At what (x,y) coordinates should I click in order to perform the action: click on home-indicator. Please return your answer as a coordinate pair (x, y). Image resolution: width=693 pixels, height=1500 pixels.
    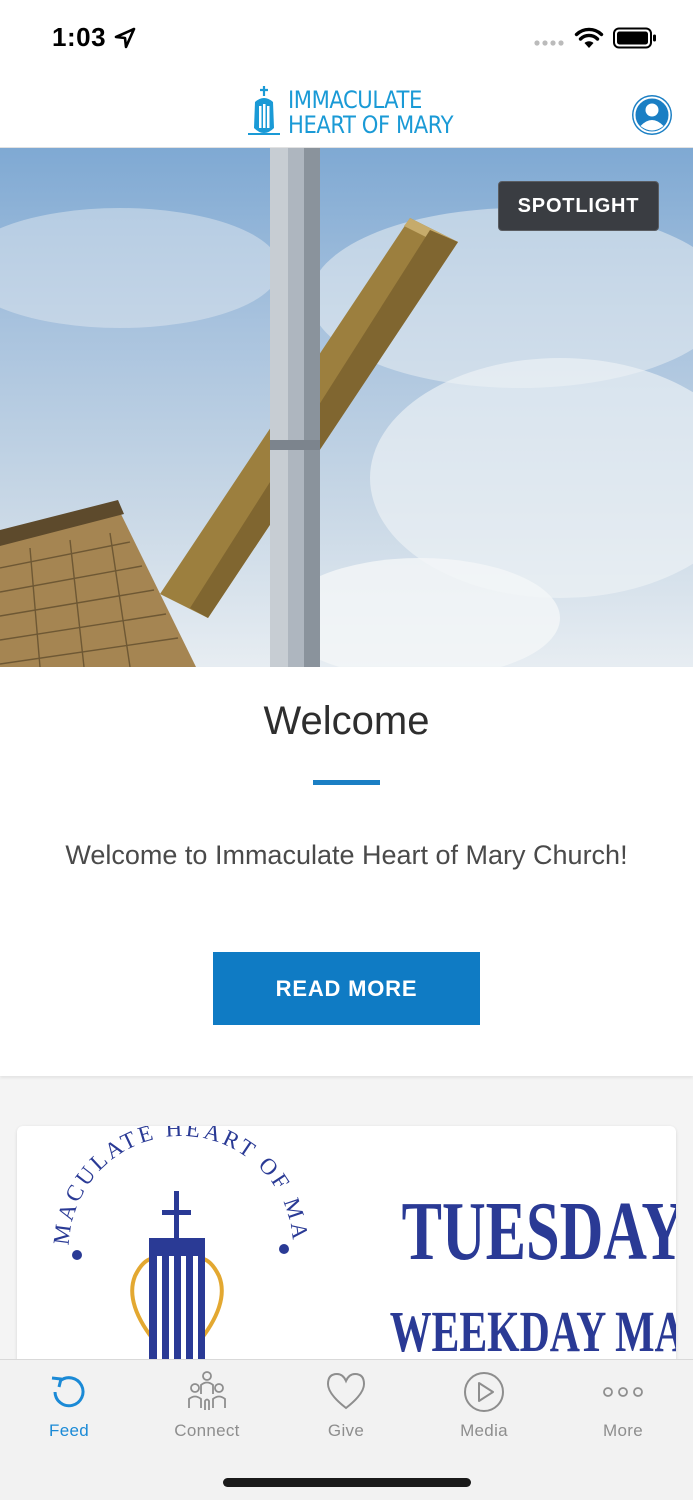
    Looking at the image, I should click on (347, 1482).